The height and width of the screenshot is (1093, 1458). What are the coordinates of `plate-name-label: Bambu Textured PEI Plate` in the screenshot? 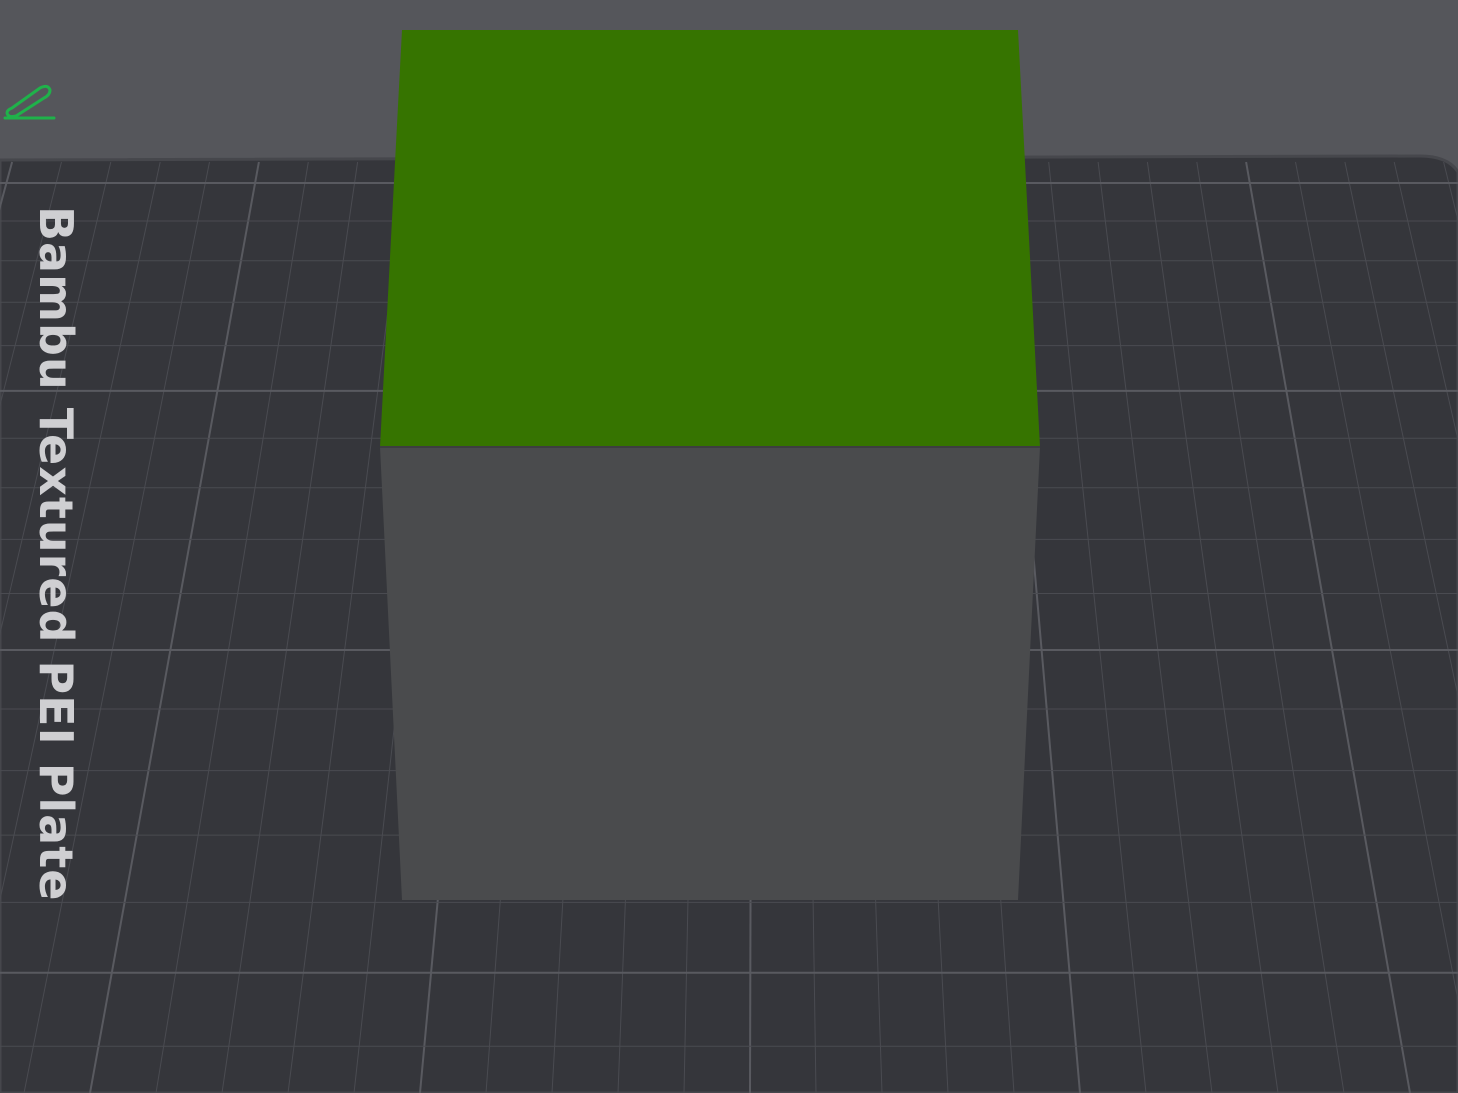 It's located at (56, 553).